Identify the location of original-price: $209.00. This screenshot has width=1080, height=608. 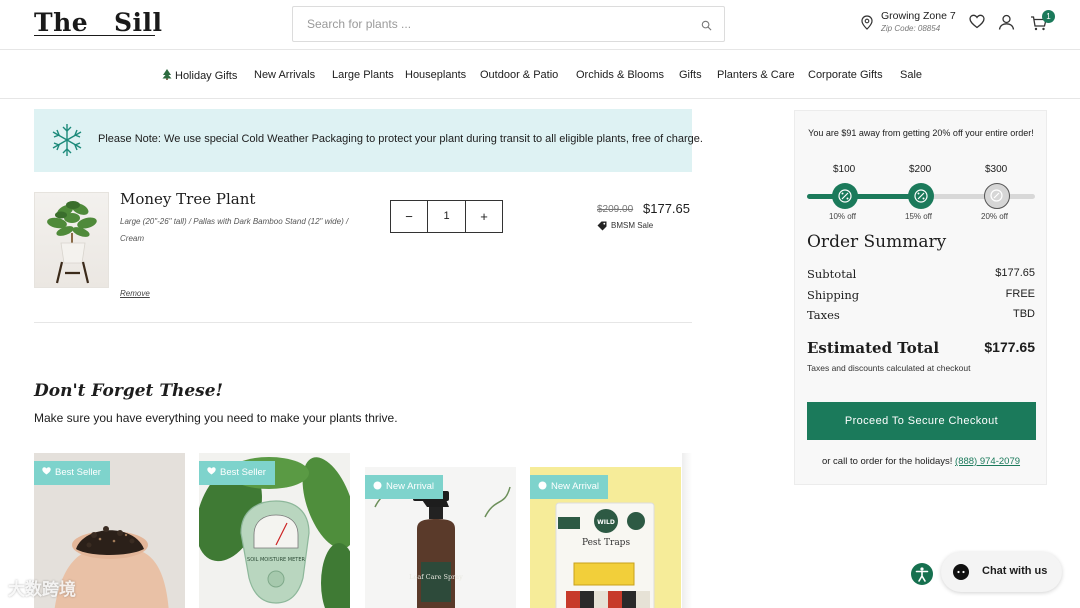
(615, 209).